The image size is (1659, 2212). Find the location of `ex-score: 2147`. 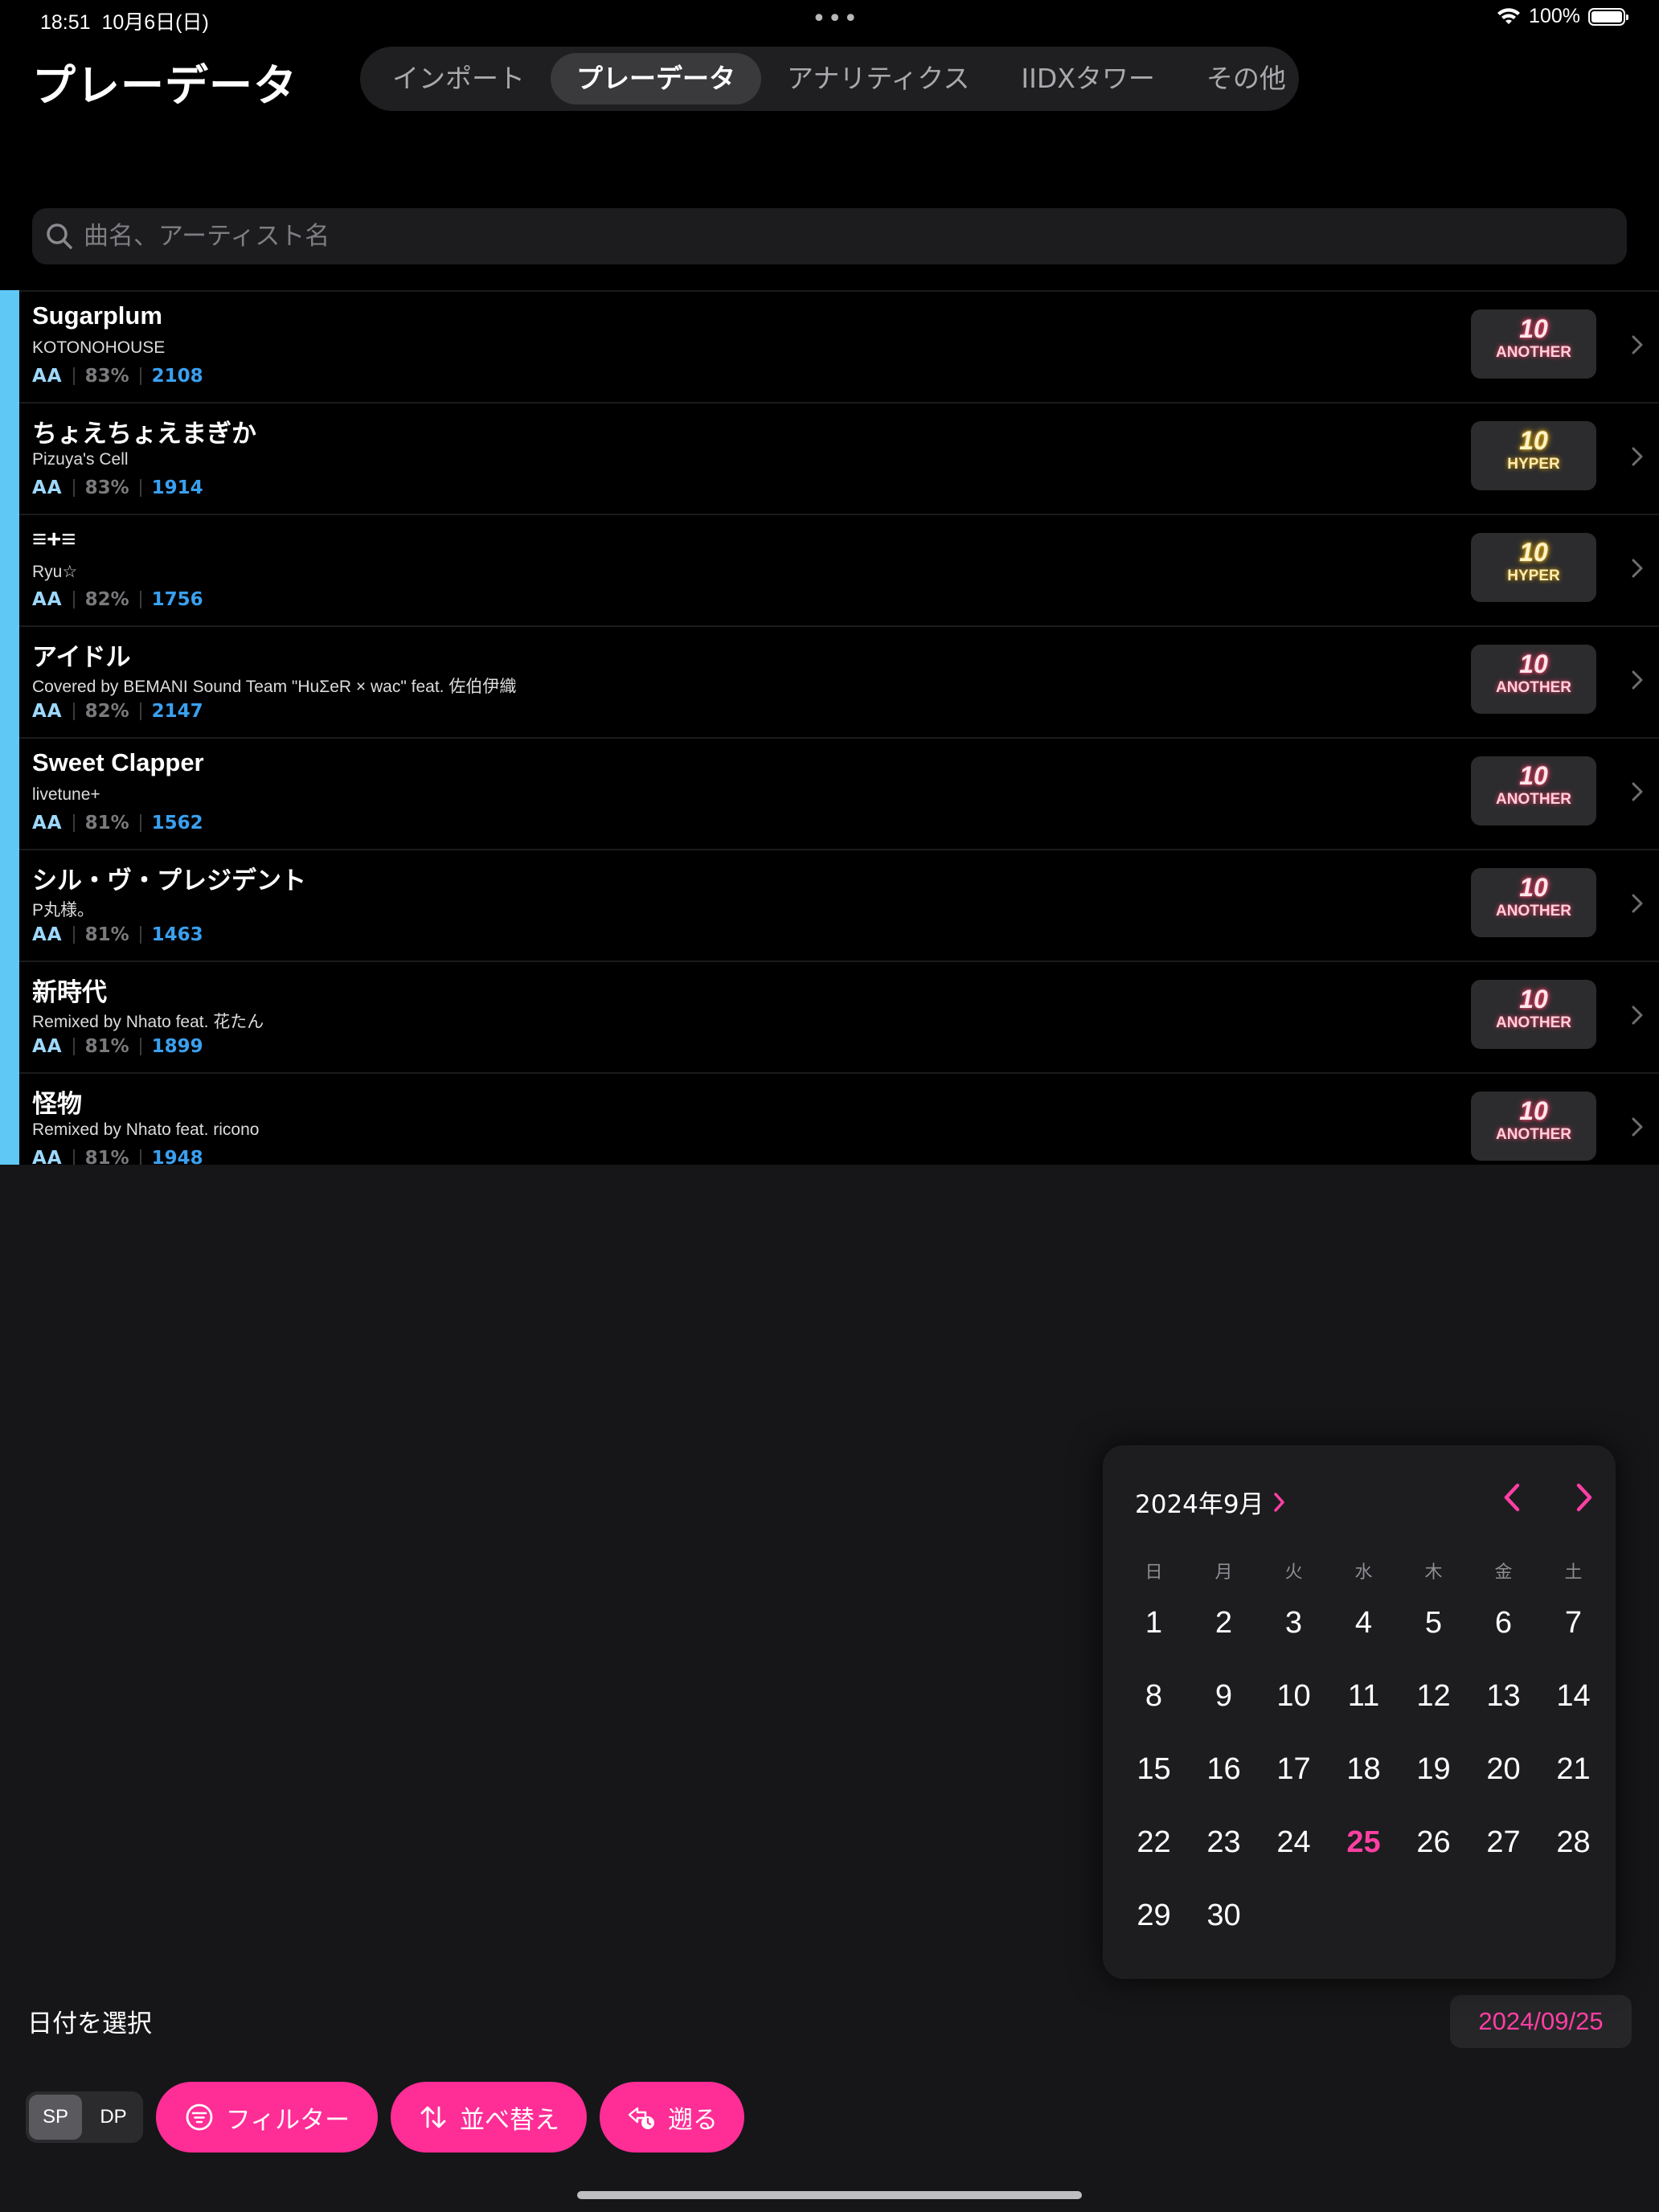

ex-score: 2147 is located at coordinates (177, 711).